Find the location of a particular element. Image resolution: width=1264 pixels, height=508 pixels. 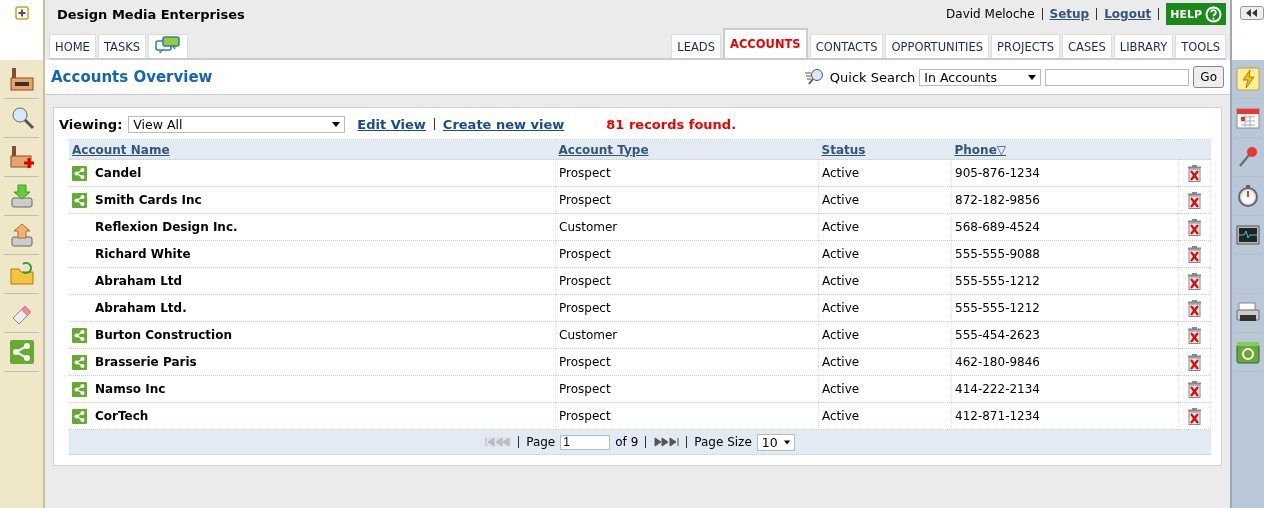

table-cell: 462-180-9846 is located at coordinates (997, 362).